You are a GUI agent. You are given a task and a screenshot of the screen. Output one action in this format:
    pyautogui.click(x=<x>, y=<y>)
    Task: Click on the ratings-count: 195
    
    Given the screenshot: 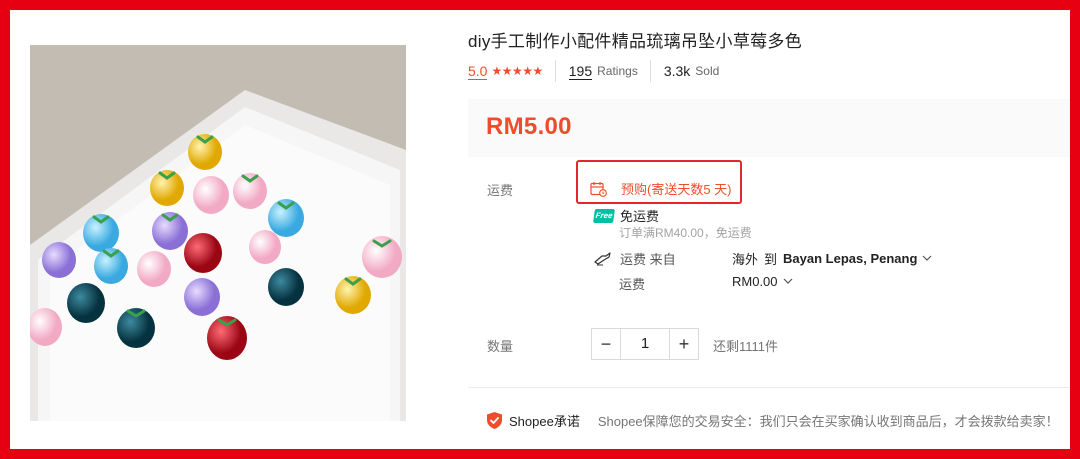 What is the action you would take?
    pyautogui.click(x=580, y=71)
    